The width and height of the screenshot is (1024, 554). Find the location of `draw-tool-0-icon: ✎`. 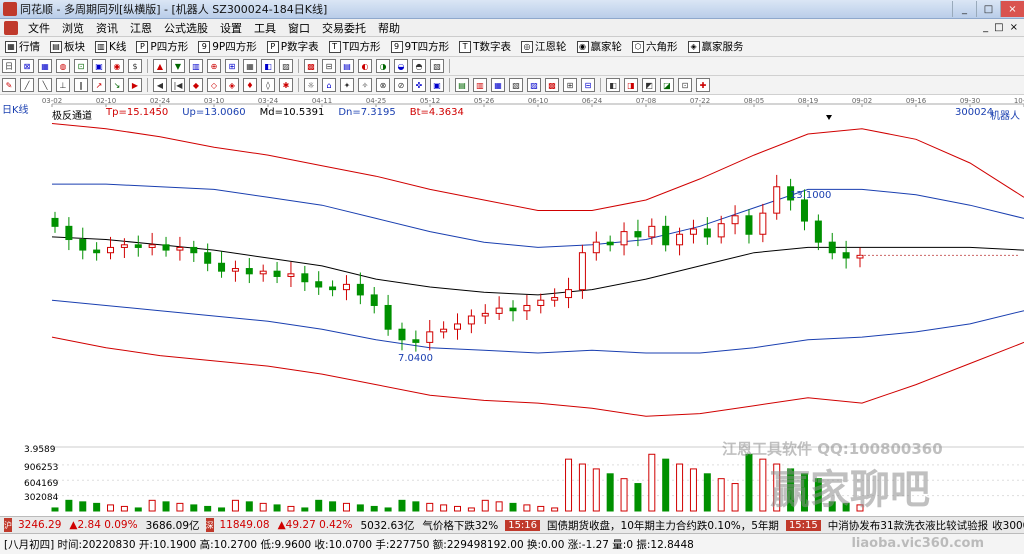

draw-tool-0-icon: ✎ is located at coordinates (9, 85).